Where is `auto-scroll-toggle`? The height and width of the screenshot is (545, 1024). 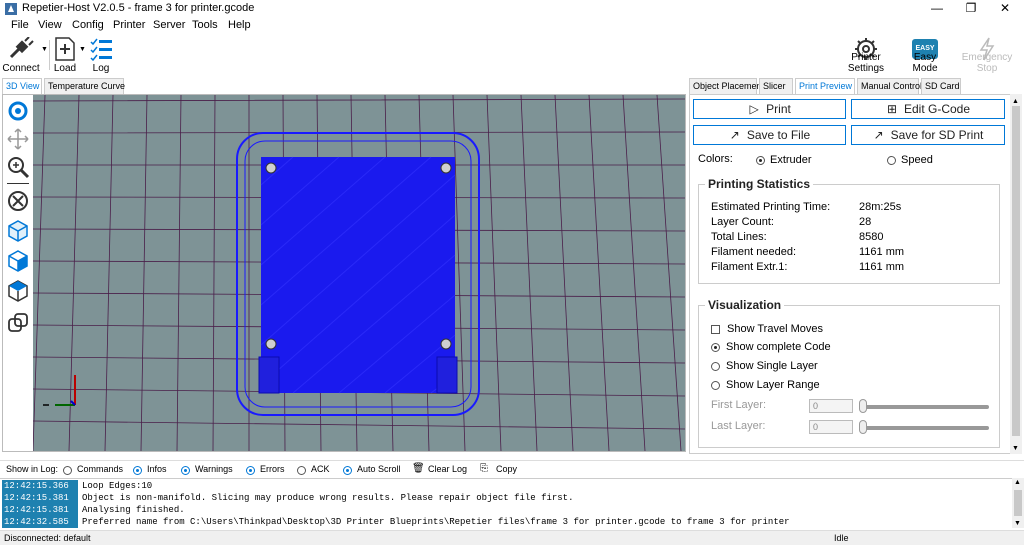 auto-scroll-toggle is located at coordinates (347, 470).